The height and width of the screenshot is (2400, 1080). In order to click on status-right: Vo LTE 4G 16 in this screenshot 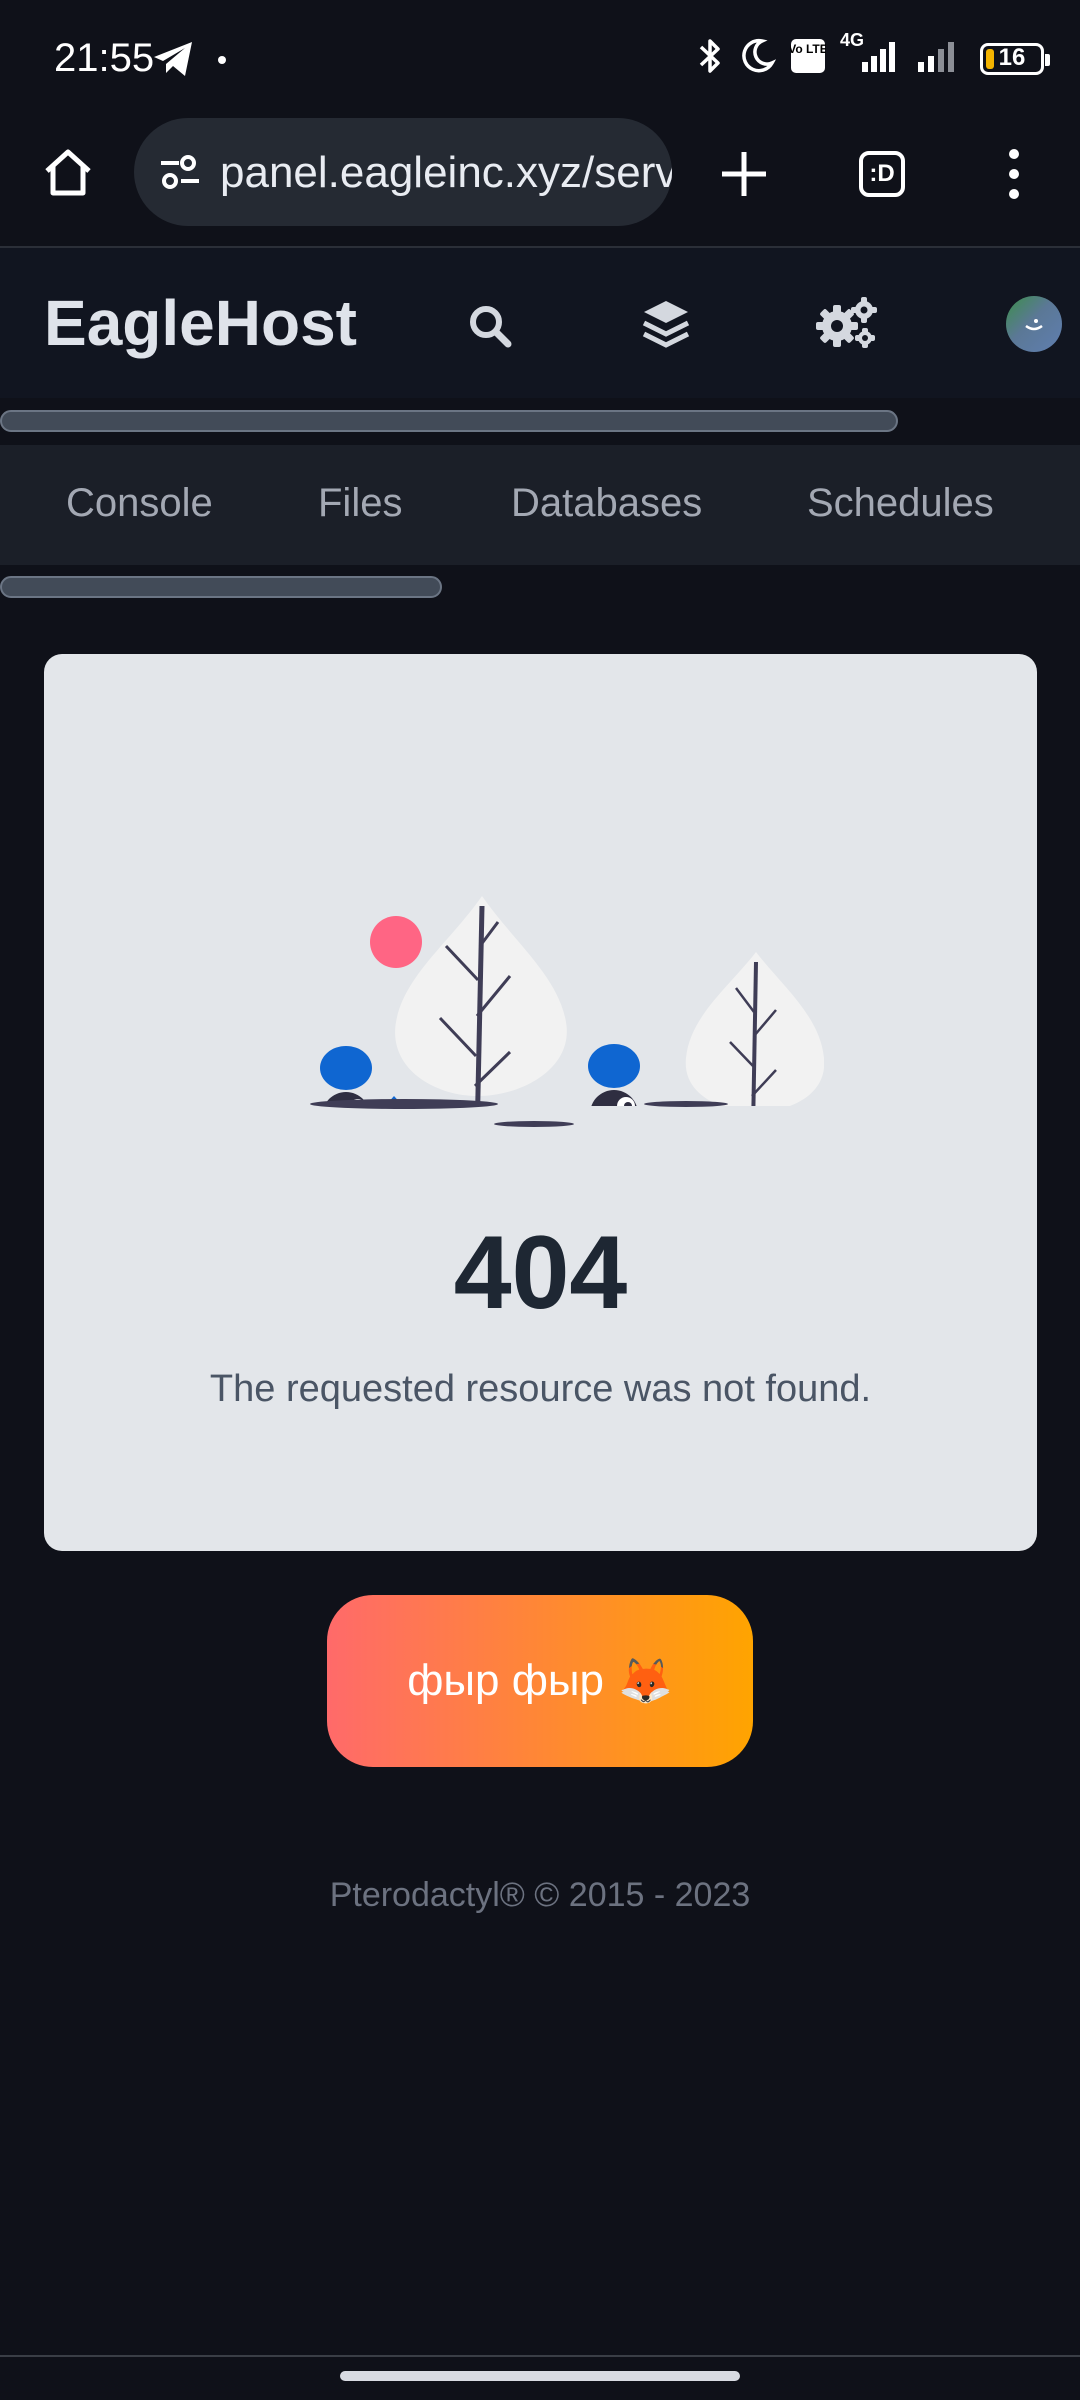, I will do `click(873, 55)`.